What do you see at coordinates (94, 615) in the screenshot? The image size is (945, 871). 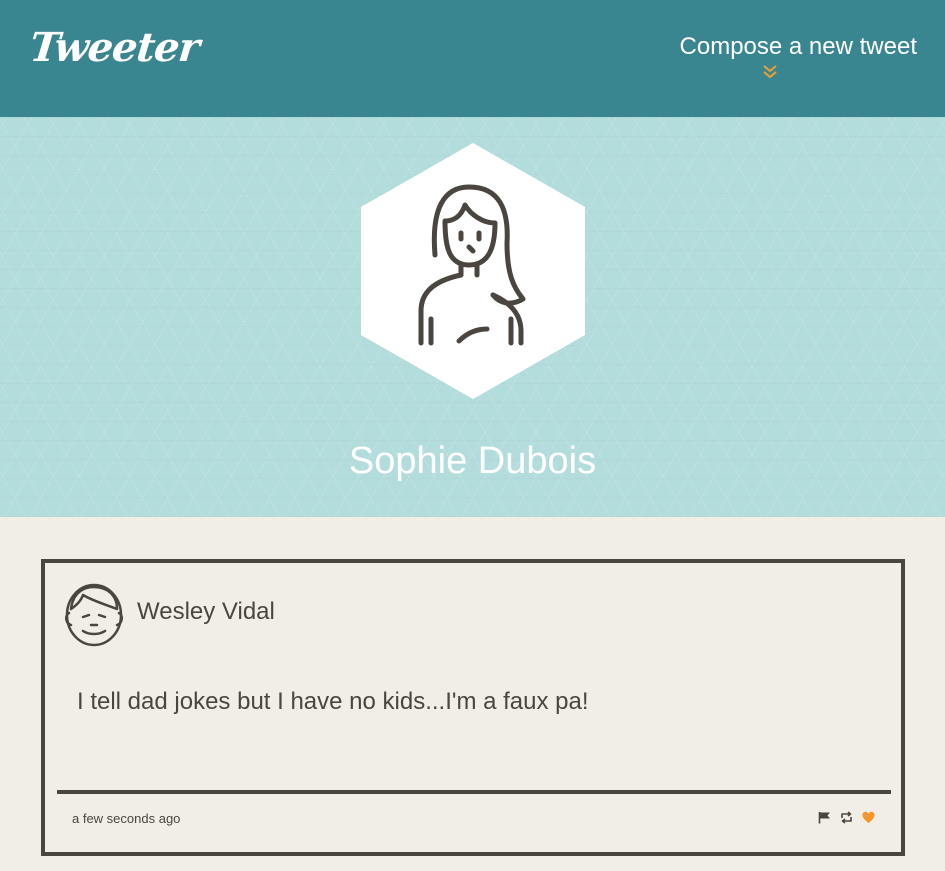 I see `man-avatar-icon` at bounding box center [94, 615].